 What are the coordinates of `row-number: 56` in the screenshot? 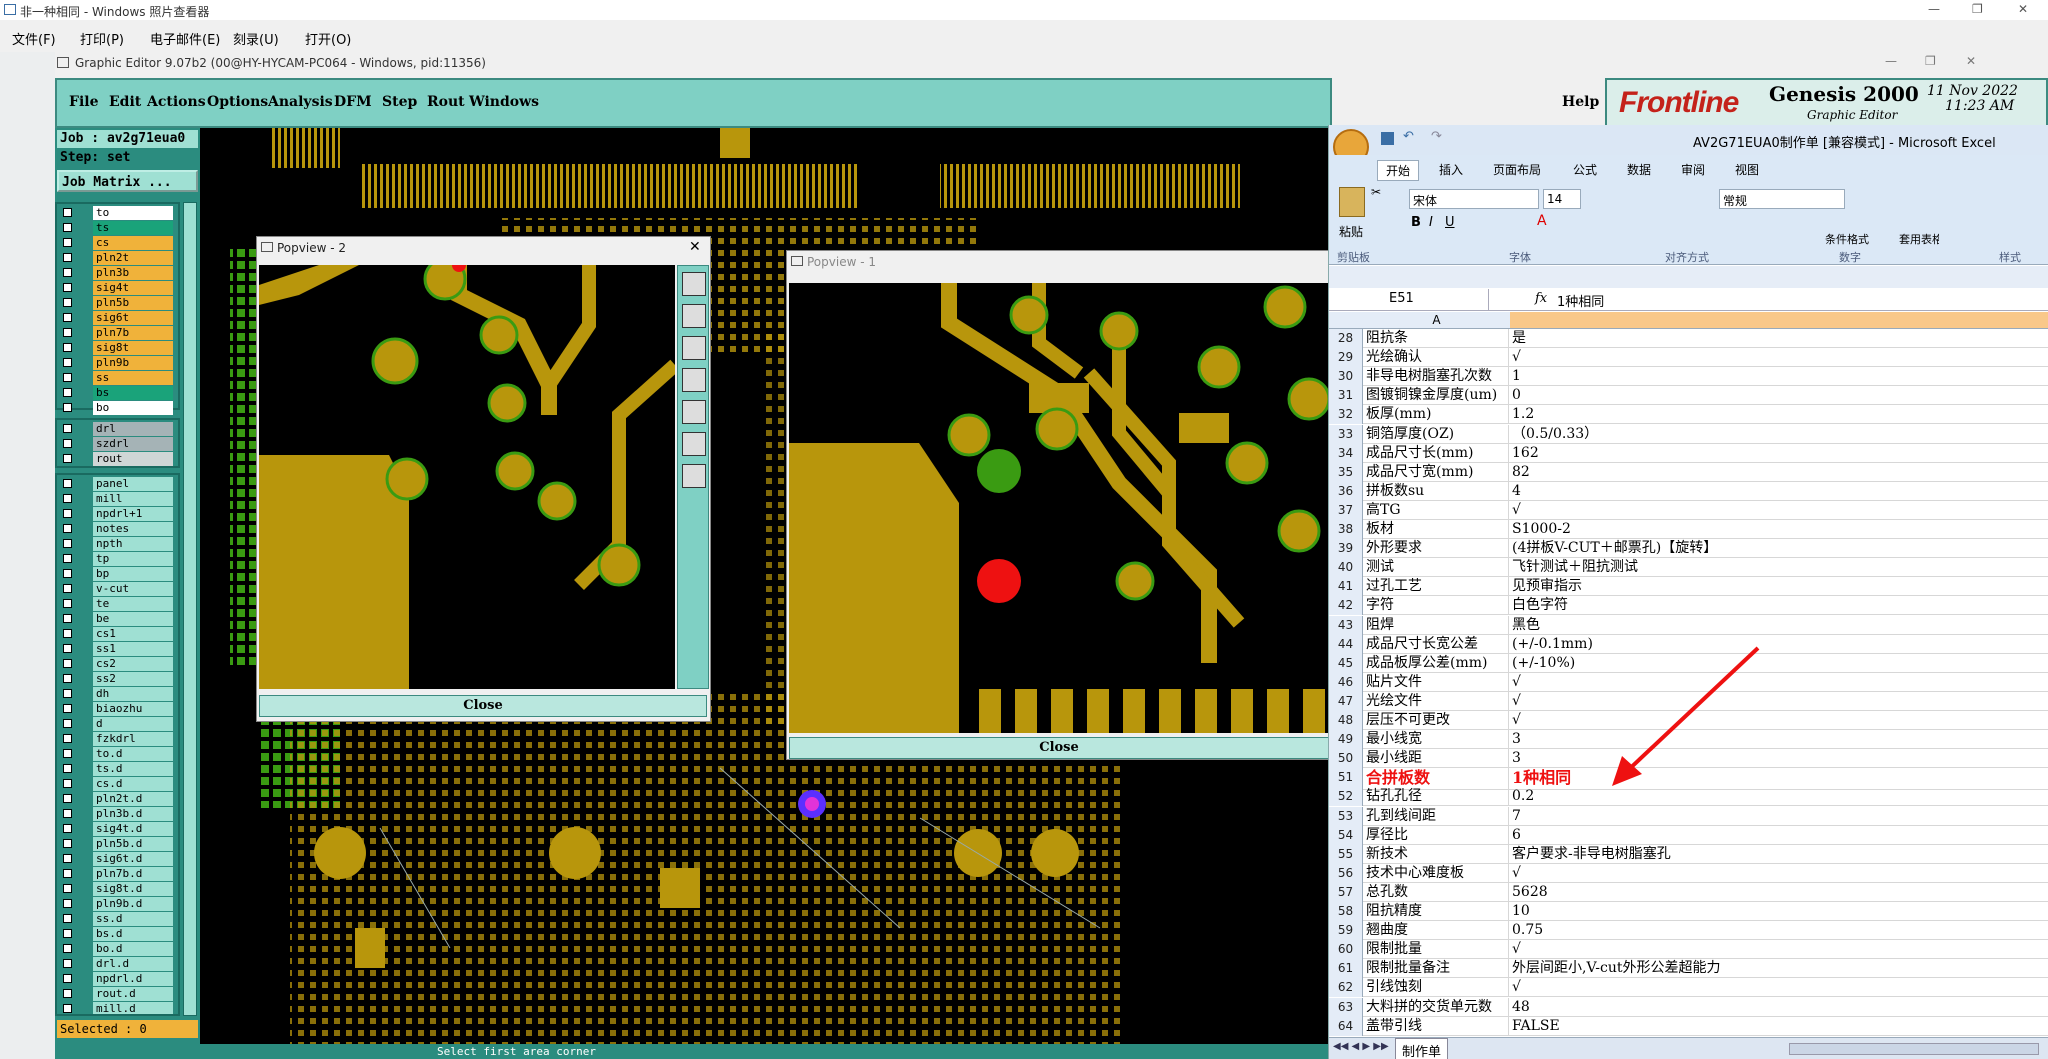 It's located at (1346, 873).